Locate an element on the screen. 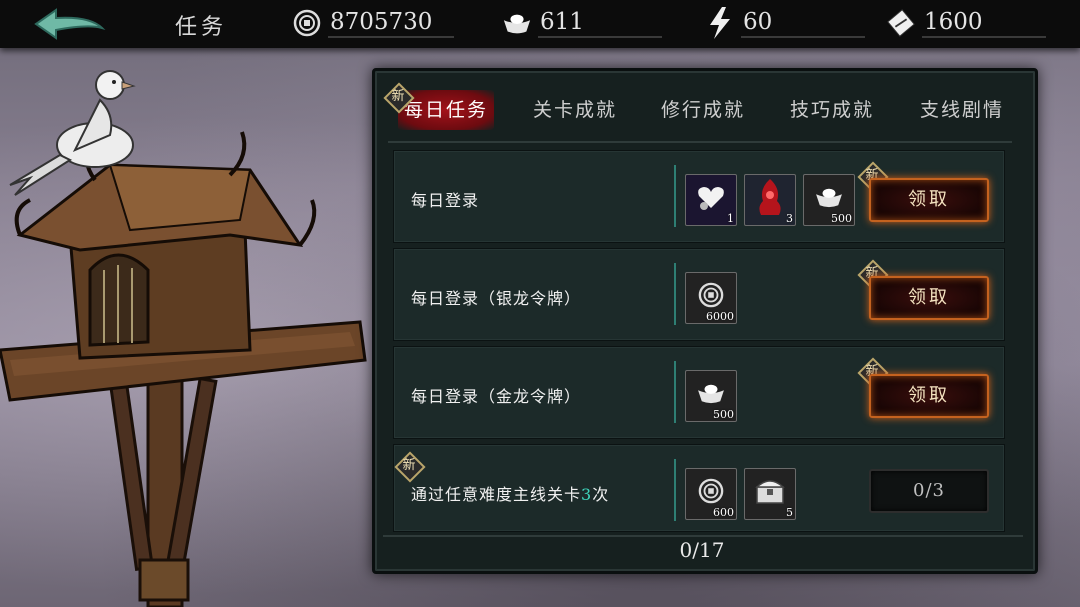 The width and height of the screenshot is (1080, 607). total-progress: 0/17 is located at coordinates (702, 550).